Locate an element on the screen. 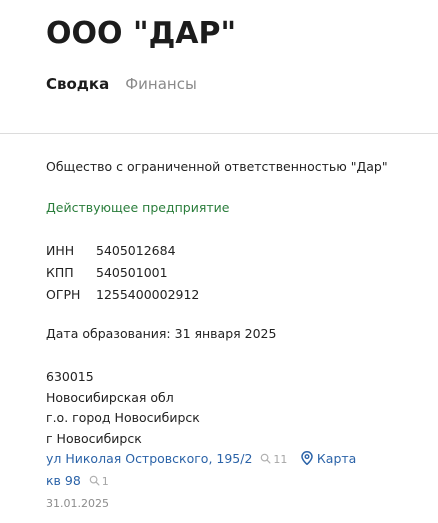 The height and width of the screenshot is (523, 438). postal-code: 630015 is located at coordinates (70, 376).